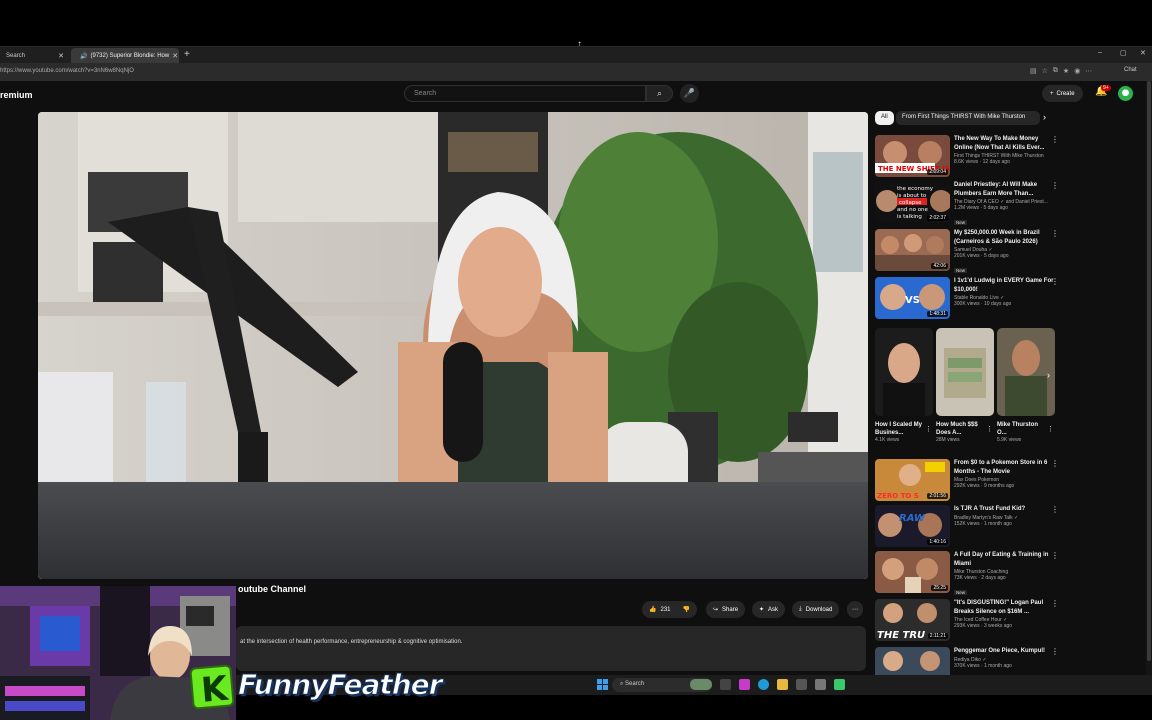 The image size is (1152, 720). I want to click on short-item: How Much $$$ Does A... 28M views ⋮, so click(965, 385).